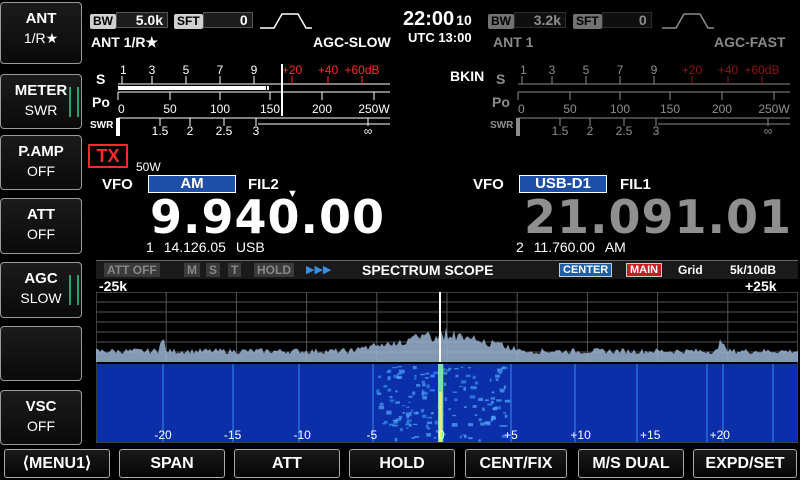 Image resolution: width=800 pixels, height=480 pixels. What do you see at coordinates (464, 20) in the screenshot?
I see `clock-seconds: 10` at bounding box center [464, 20].